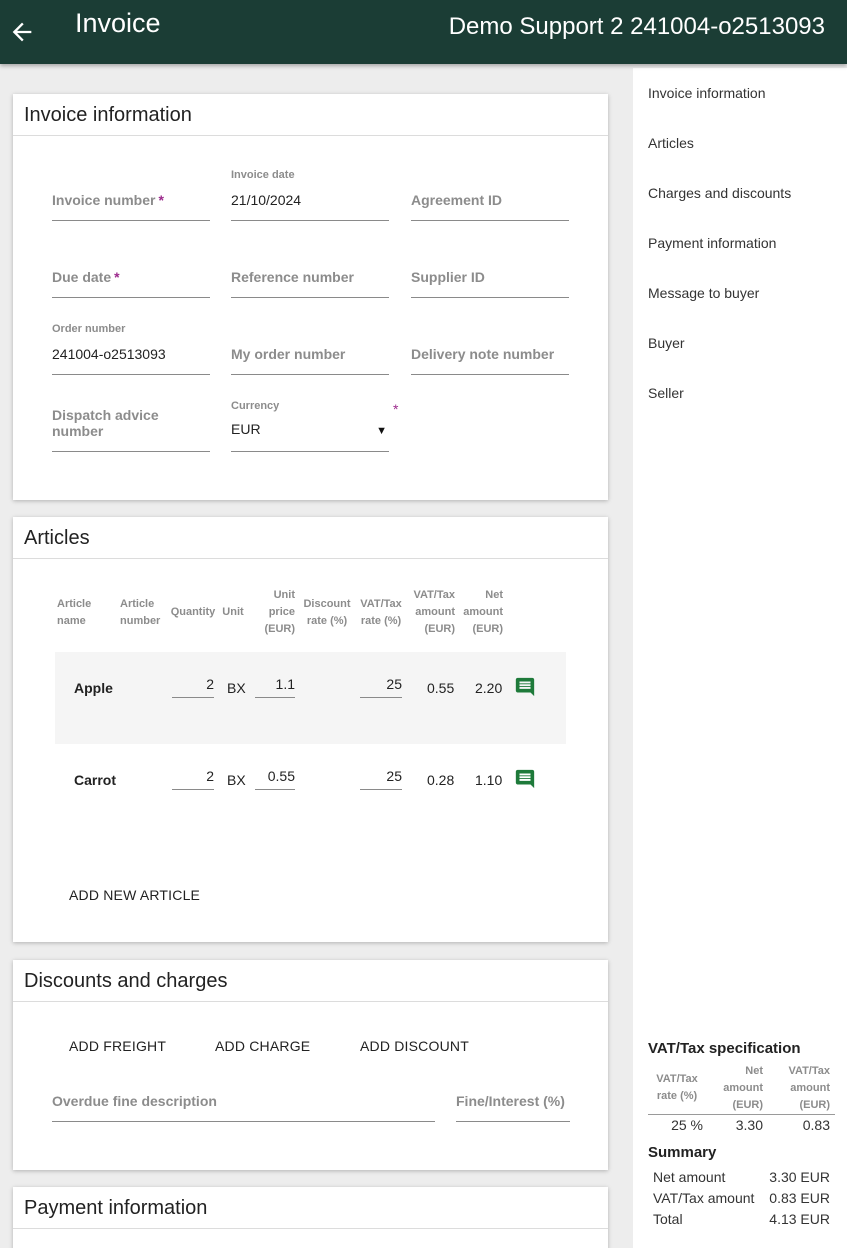 Image resolution: width=847 pixels, height=1248 pixels. Describe the element at coordinates (105, 423) in the screenshot. I see `field-label: Dispatch advice number` at that location.